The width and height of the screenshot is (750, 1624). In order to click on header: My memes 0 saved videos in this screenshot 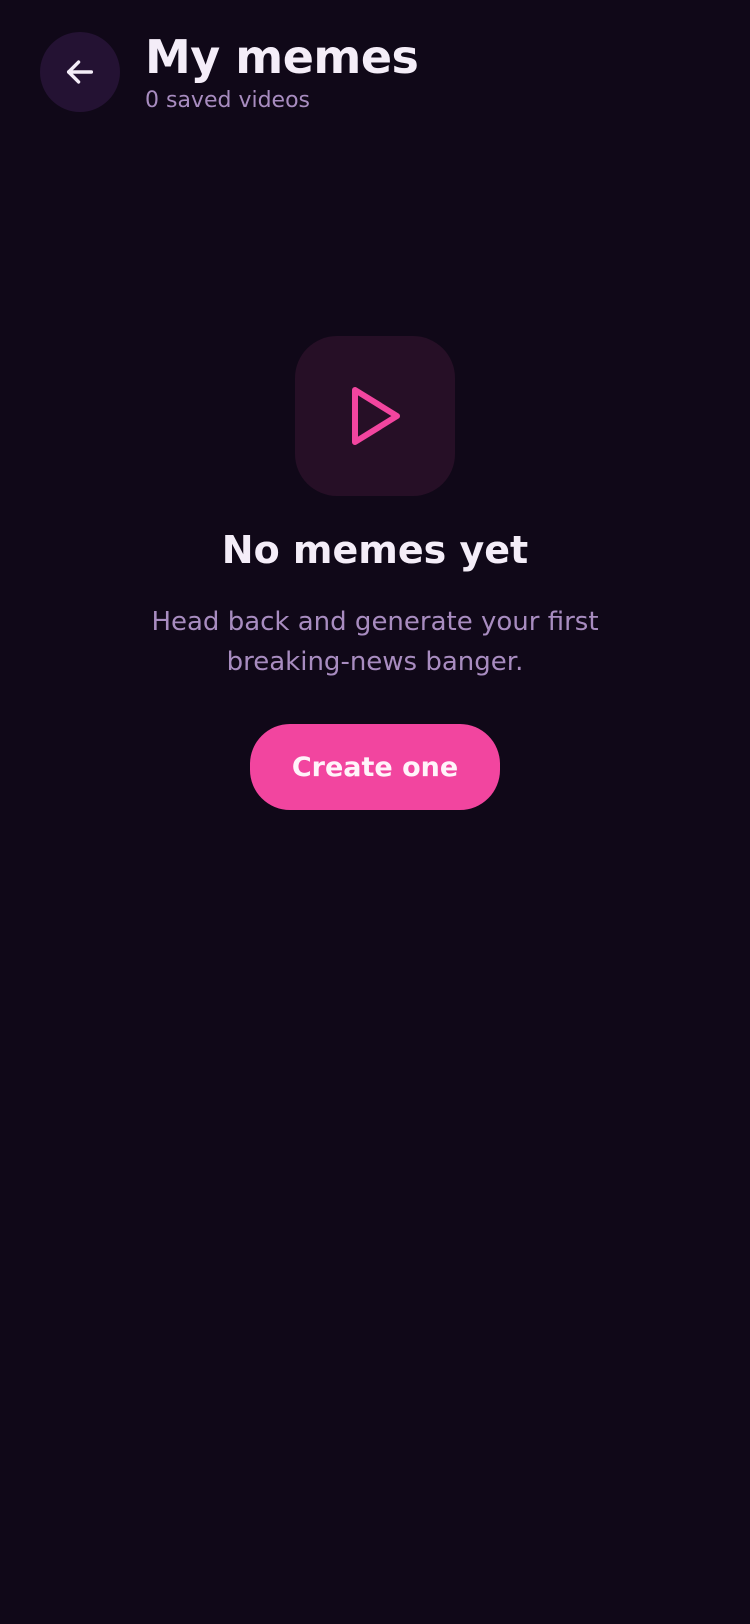, I will do `click(229, 73)`.